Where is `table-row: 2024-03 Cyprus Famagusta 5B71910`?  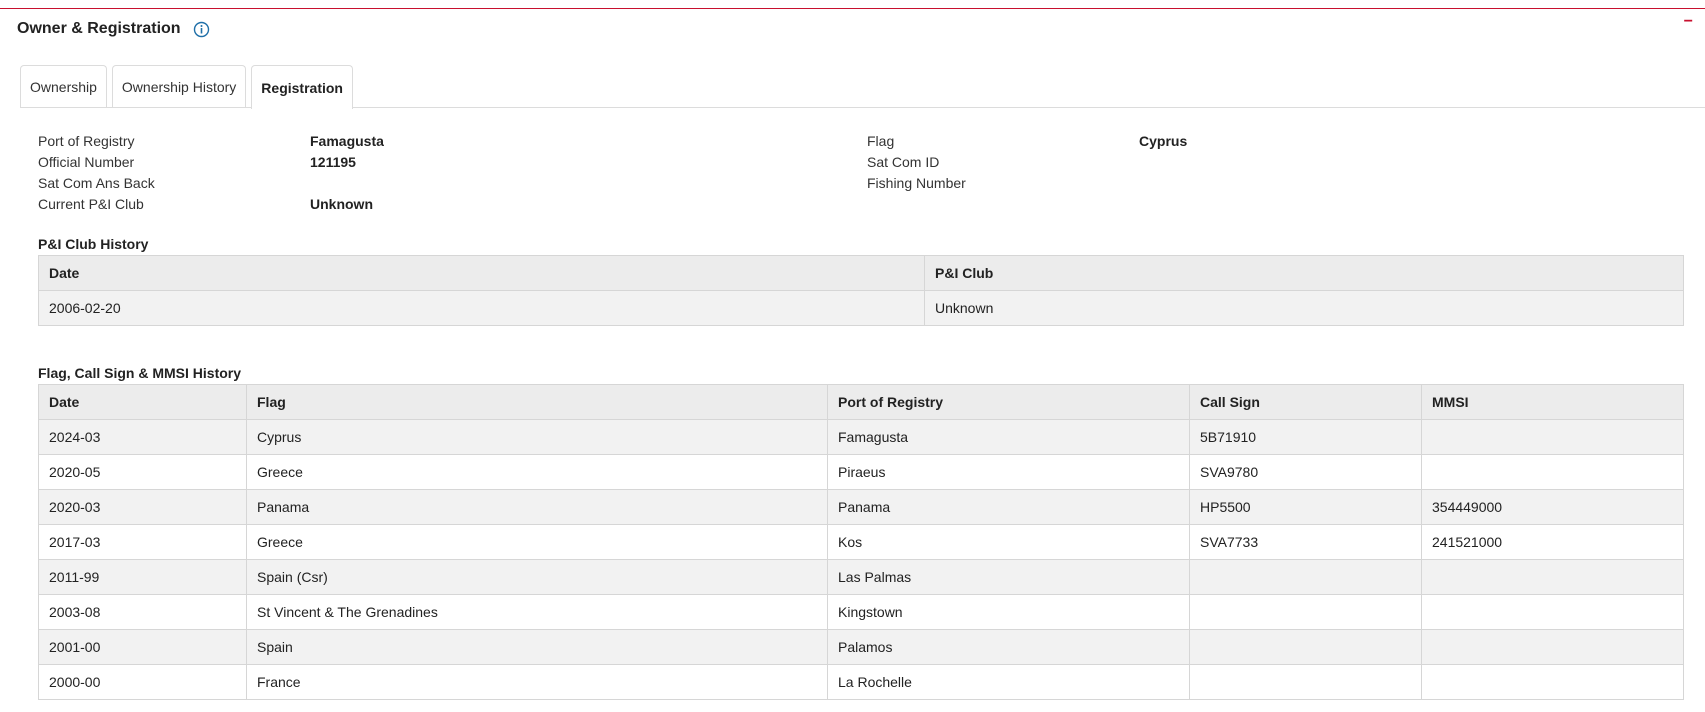
table-row: 2024-03 Cyprus Famagusta 5B71910 is located at coordinates (861, 437).